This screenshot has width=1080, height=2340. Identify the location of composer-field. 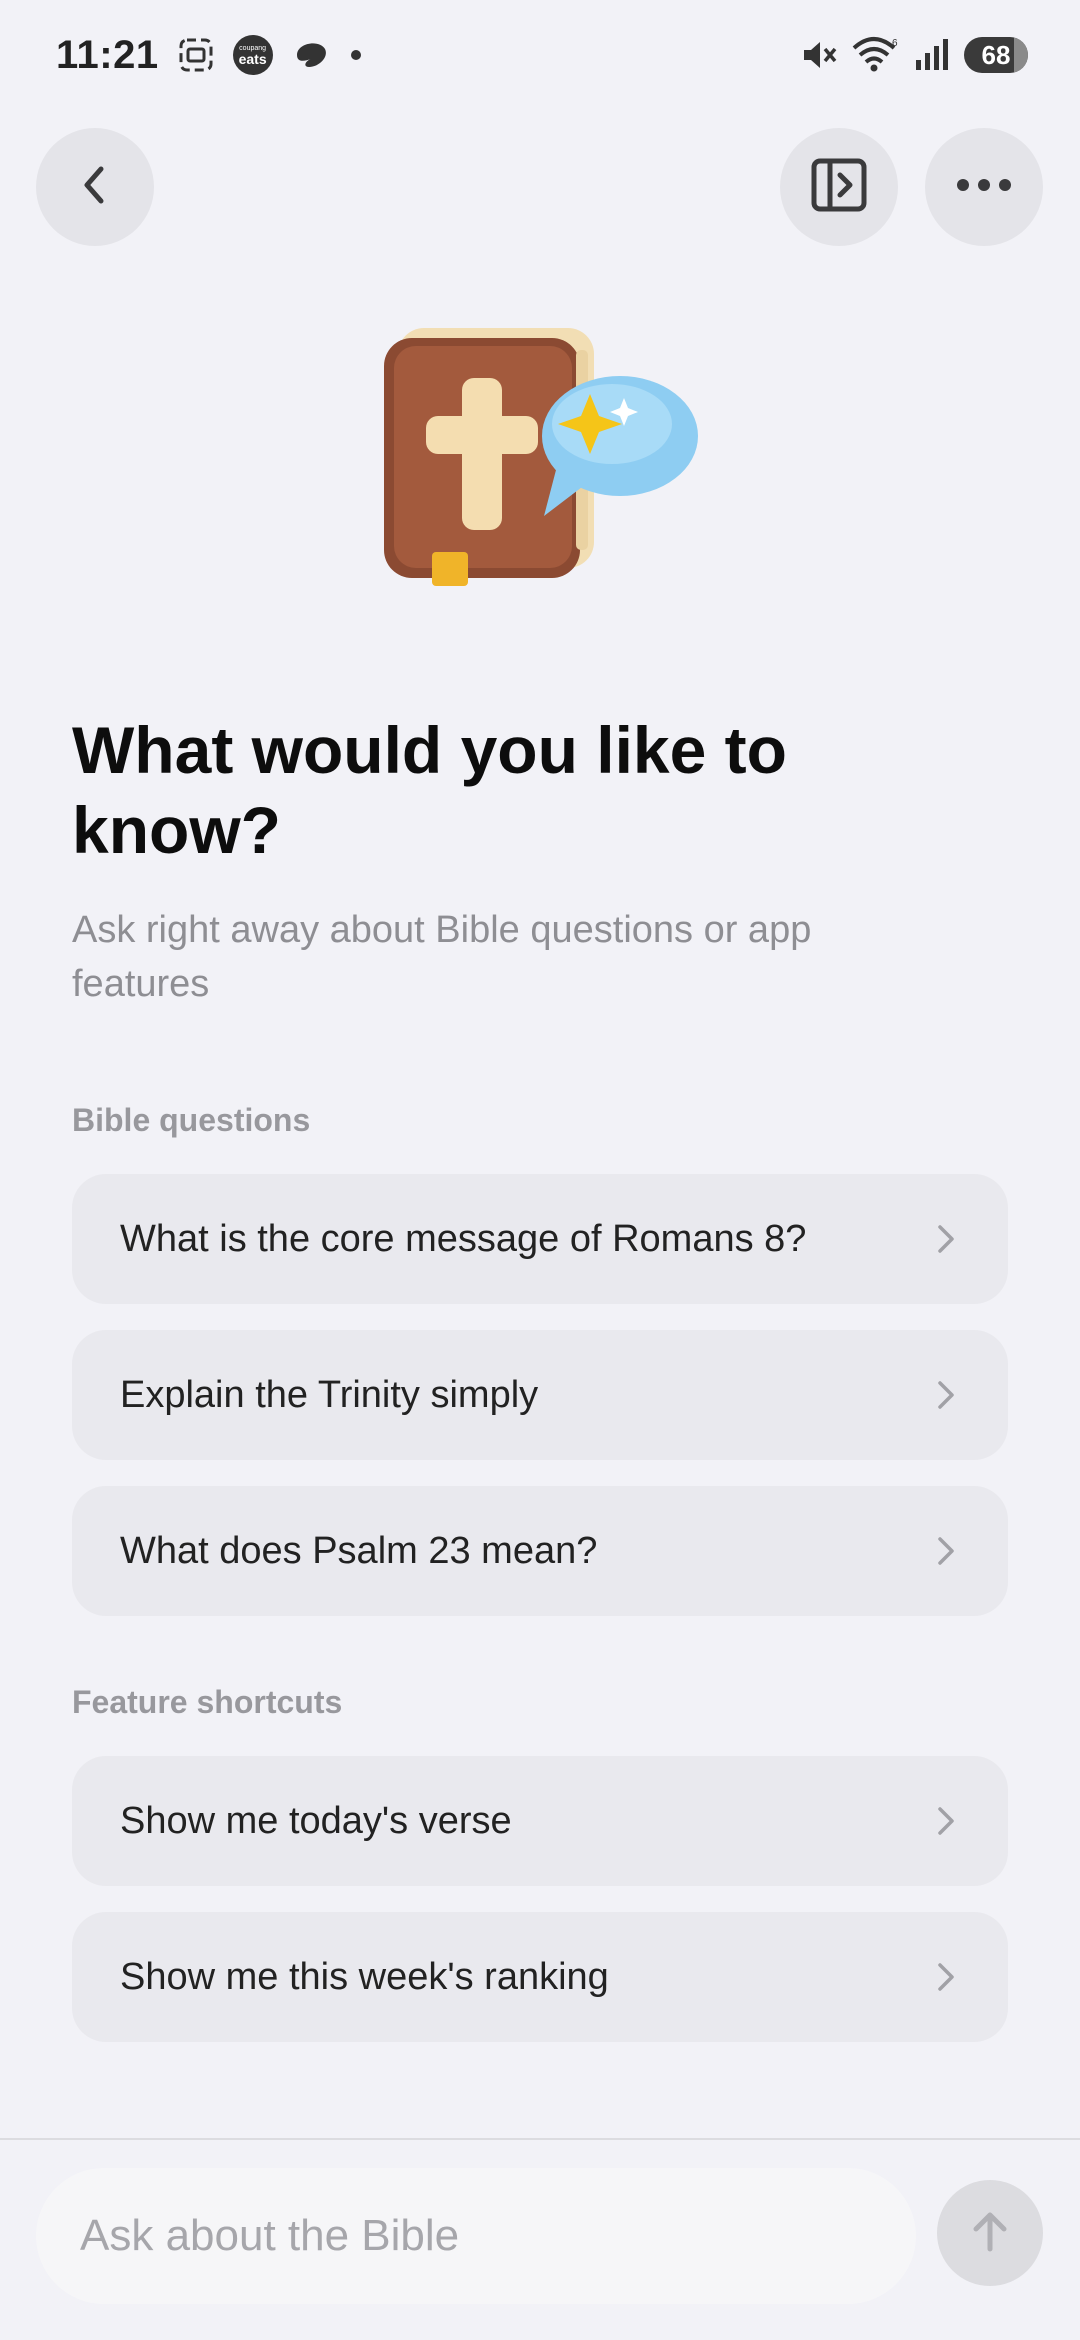
(476, 2236).